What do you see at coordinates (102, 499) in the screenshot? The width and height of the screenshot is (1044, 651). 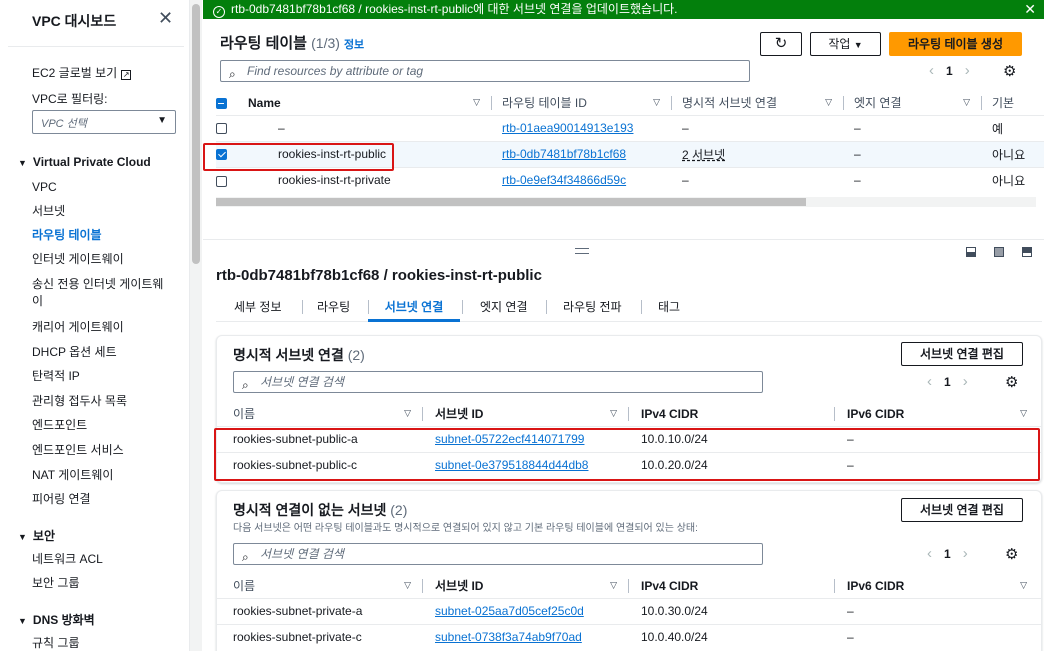 I see `sidebar-item-peering-connections: 피어링 연결` at bounding box center [102, 499].